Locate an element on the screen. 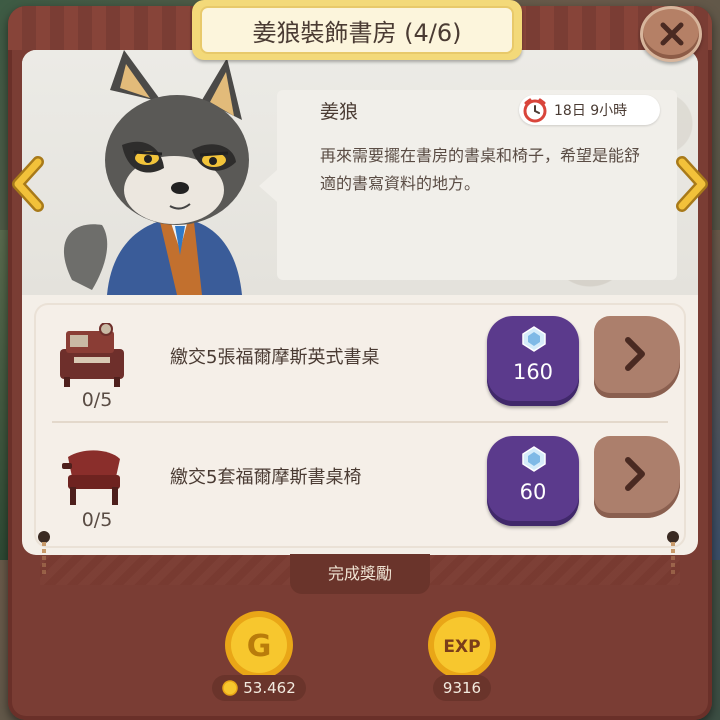 The height and width of the screenshot is (720, 720). title-banner: 姜狼裝飾書房 (4/6) is located at coordinates (357, 30).